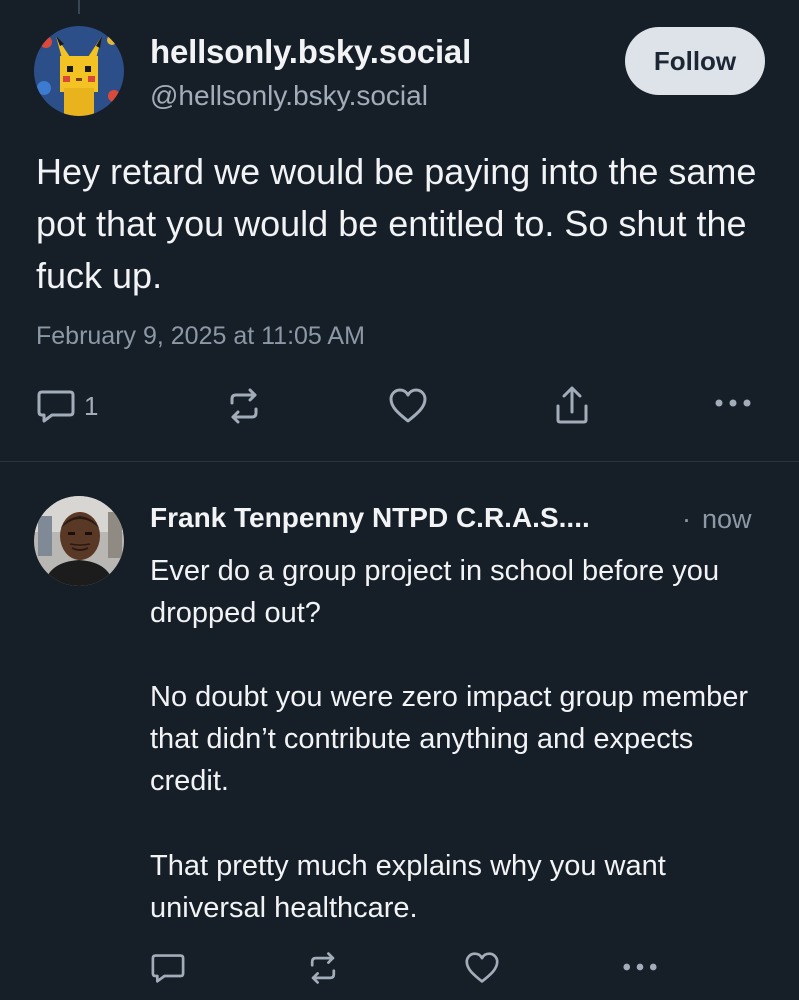 Image resolution: width=799 pixels, height=1000 pixels. I want to click on repost-button, so click(244, 406).